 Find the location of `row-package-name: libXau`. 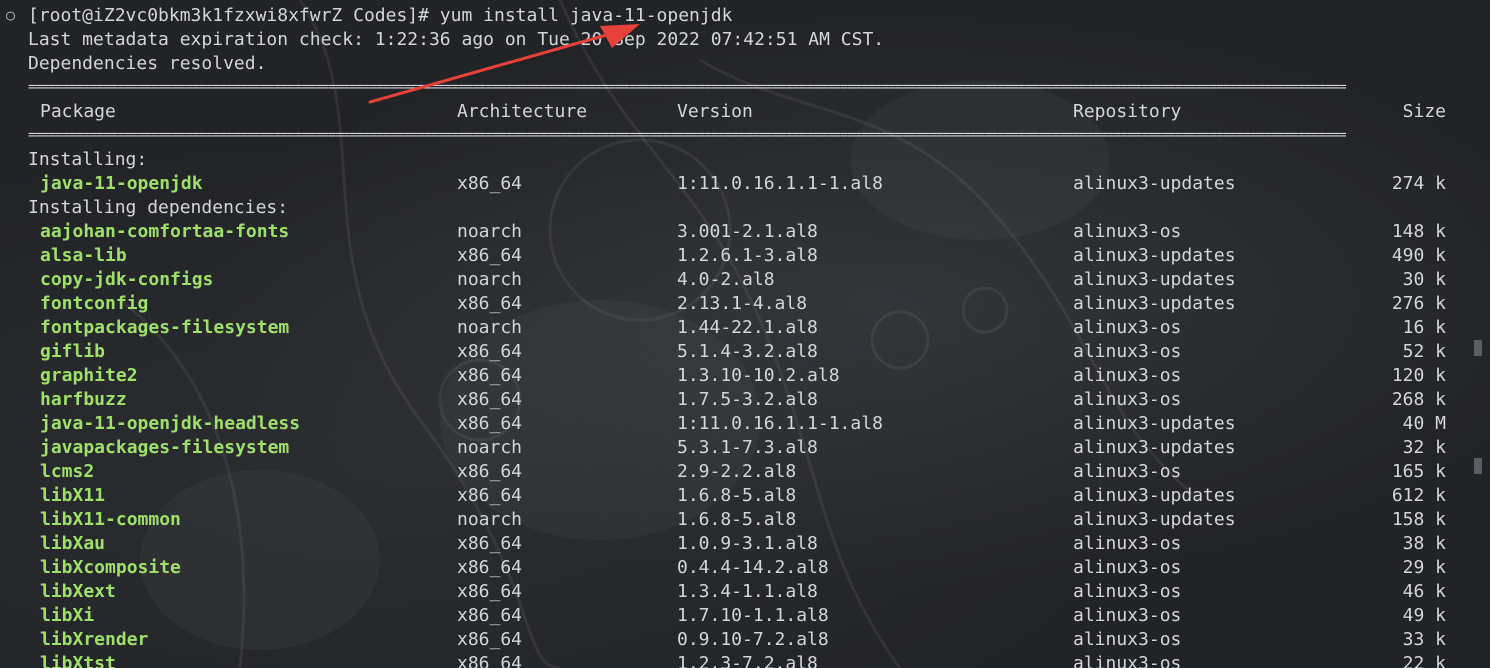

row-package-name: libXau is located at coordinates (73, 543).